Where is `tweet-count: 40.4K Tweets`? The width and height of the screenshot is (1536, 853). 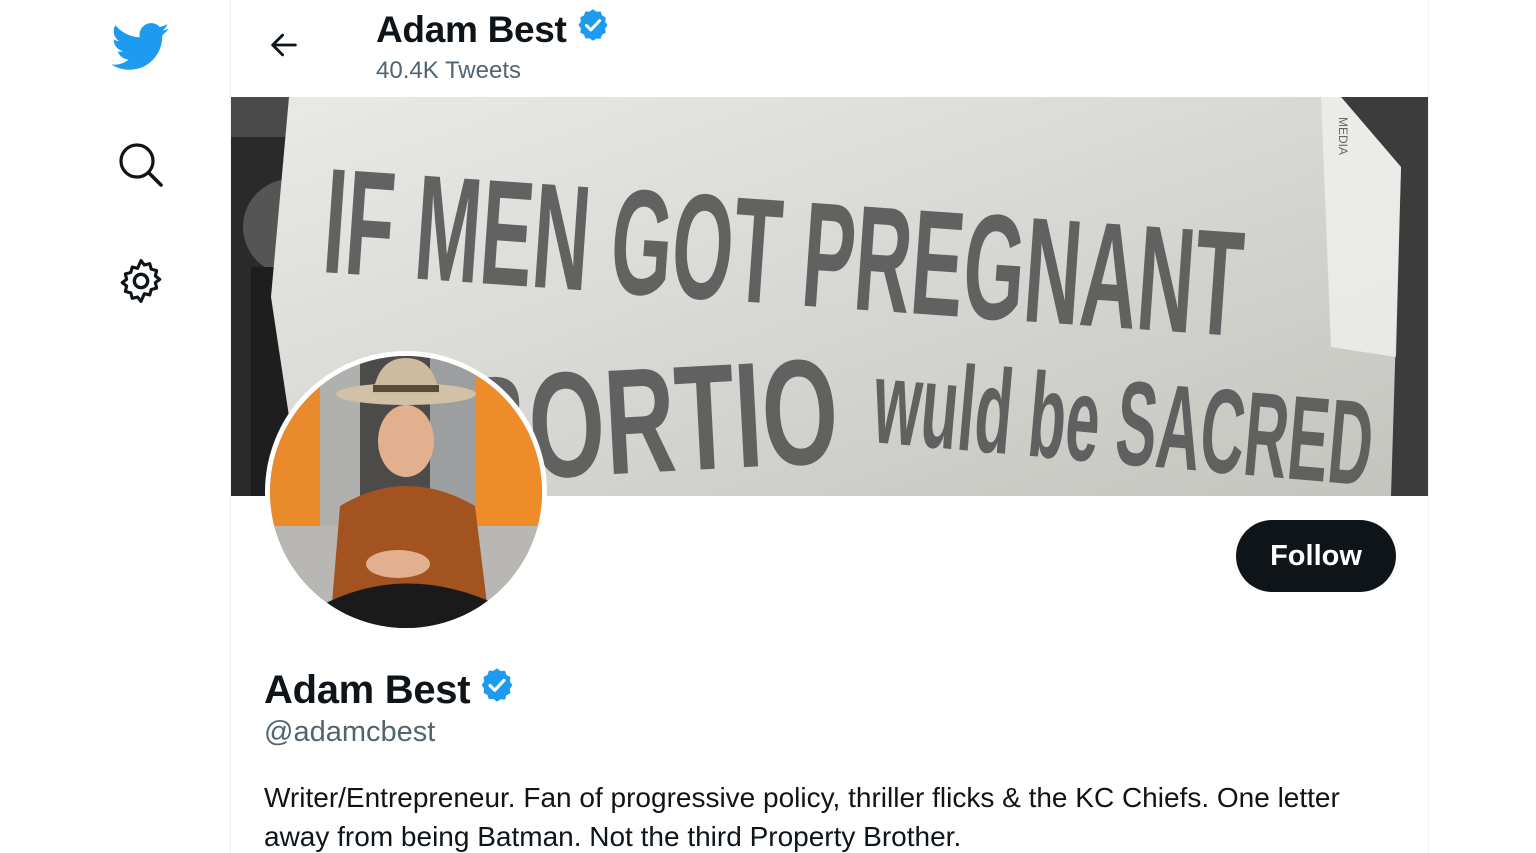 tweet-count: 40.4K Tweets is located at coordinates (448, 70).